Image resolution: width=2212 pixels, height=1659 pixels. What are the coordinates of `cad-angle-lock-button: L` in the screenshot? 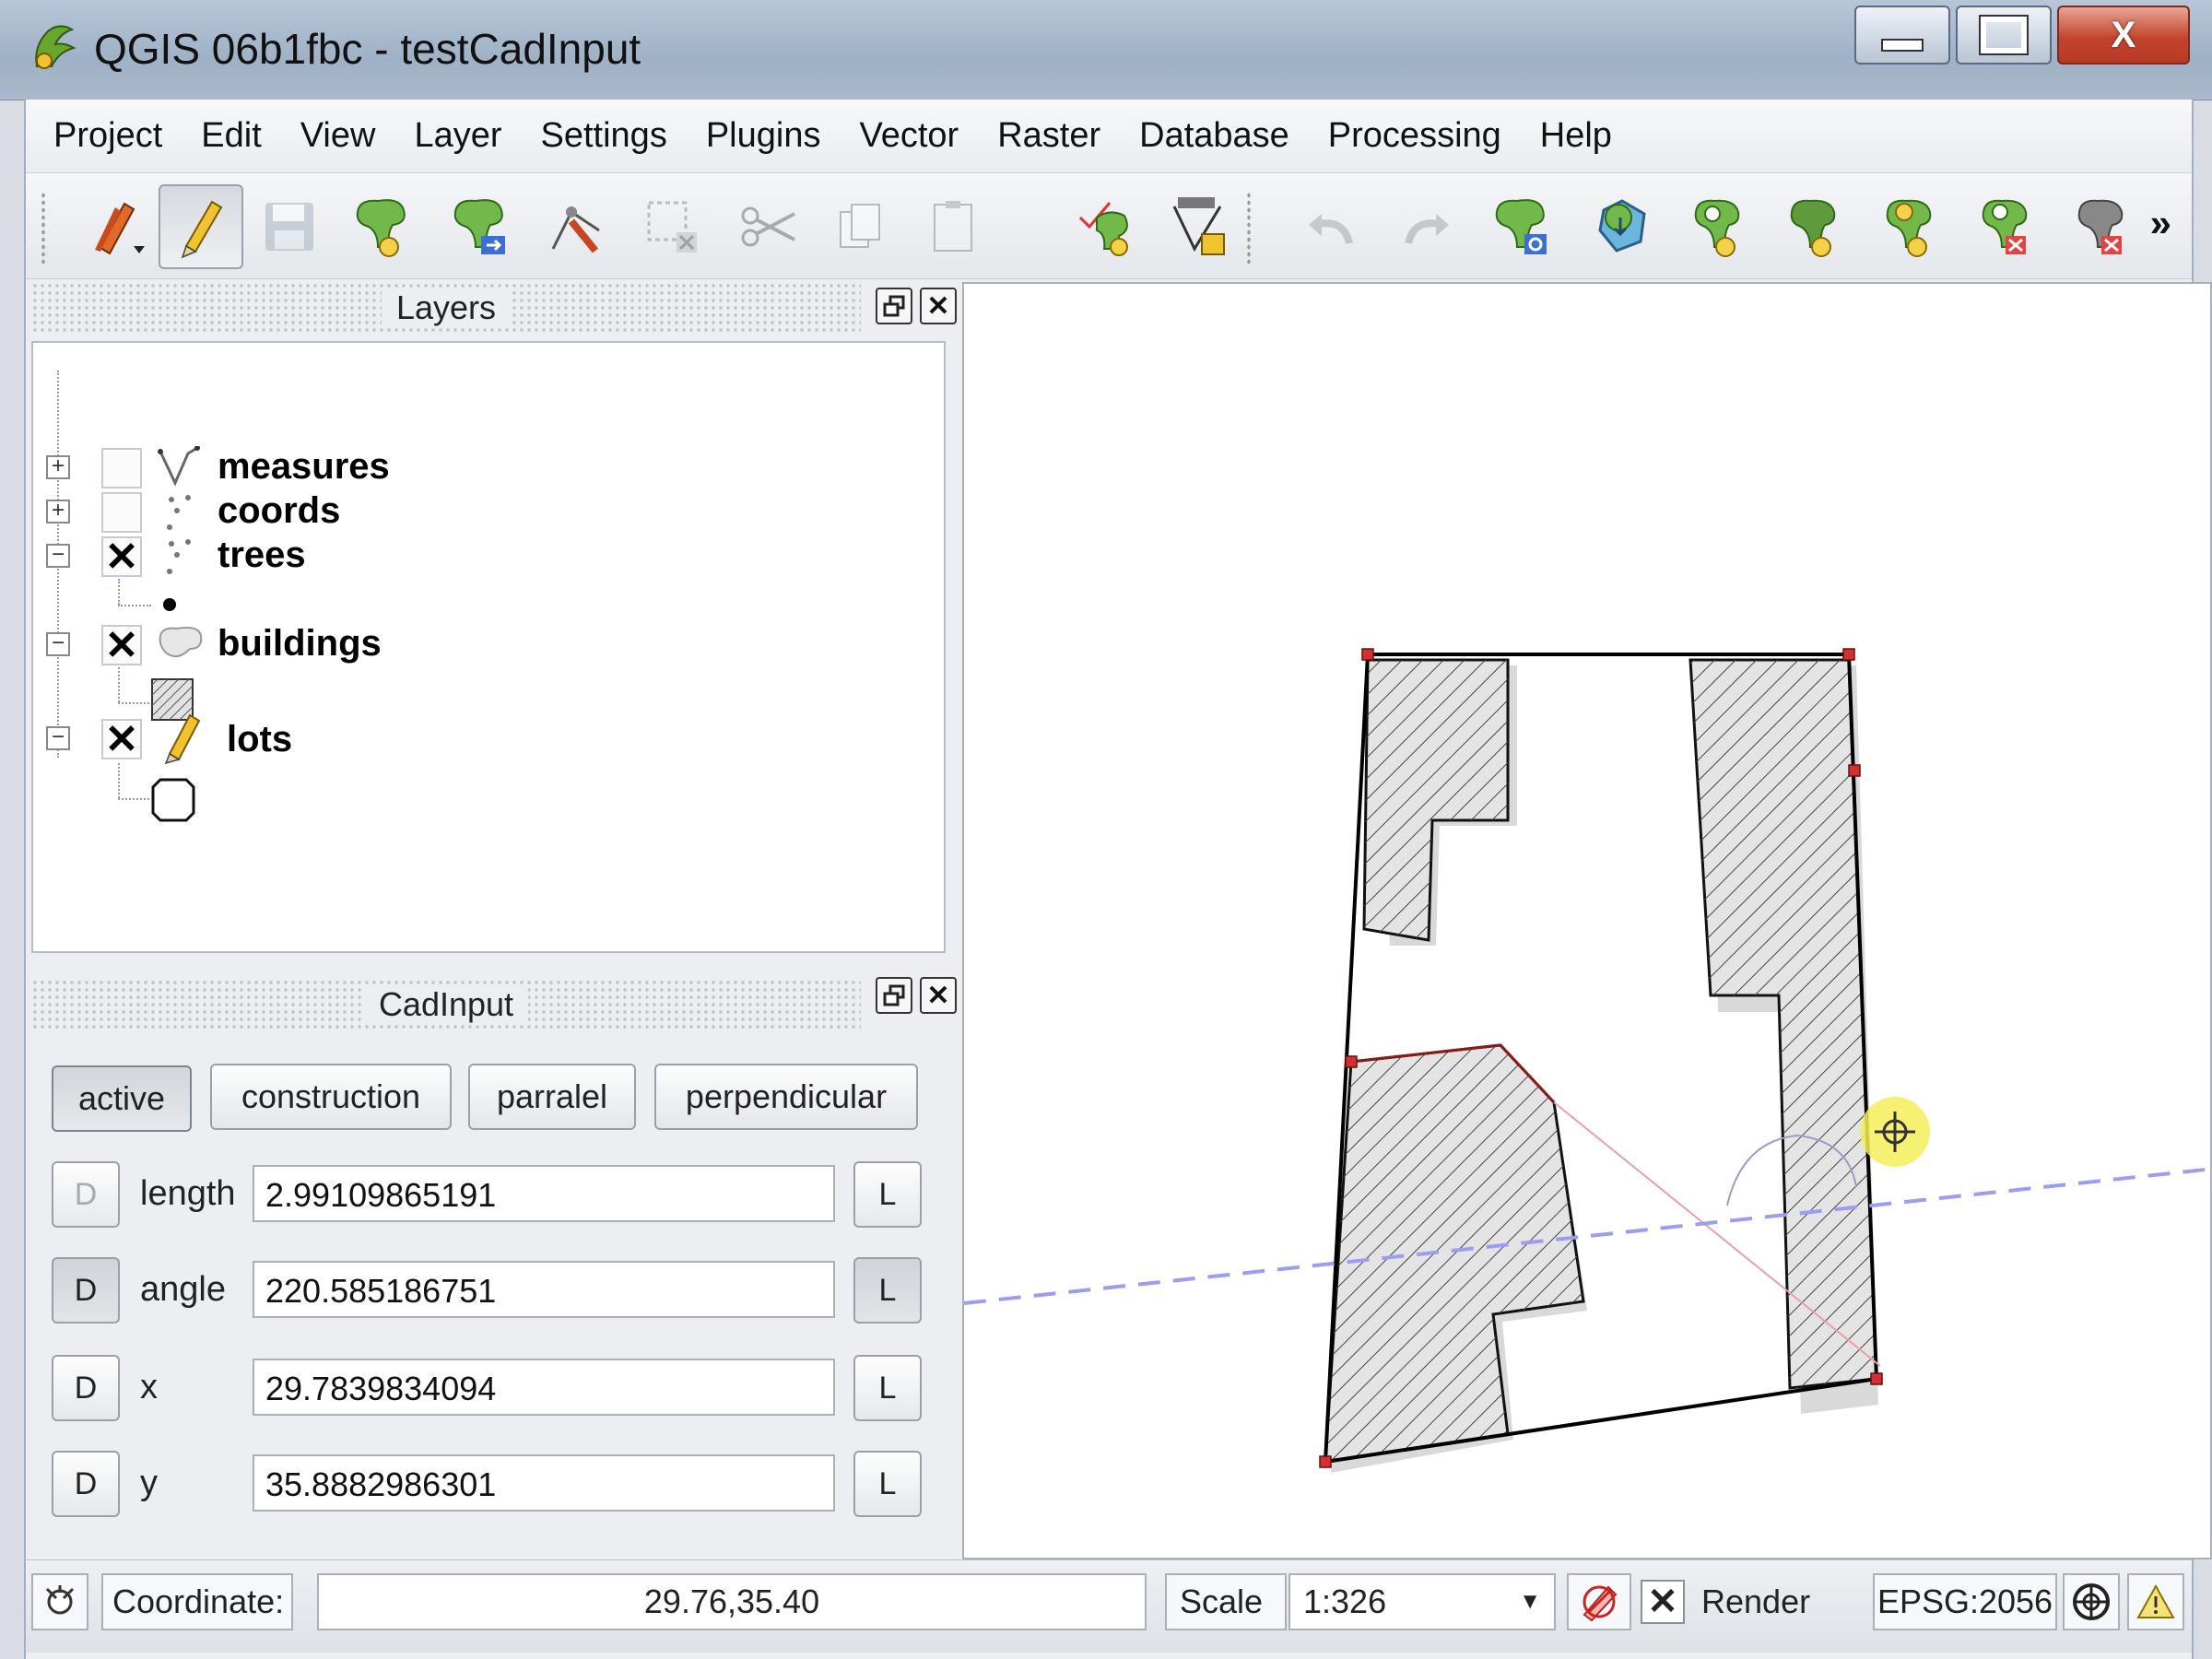 It's located at (887, 1290).